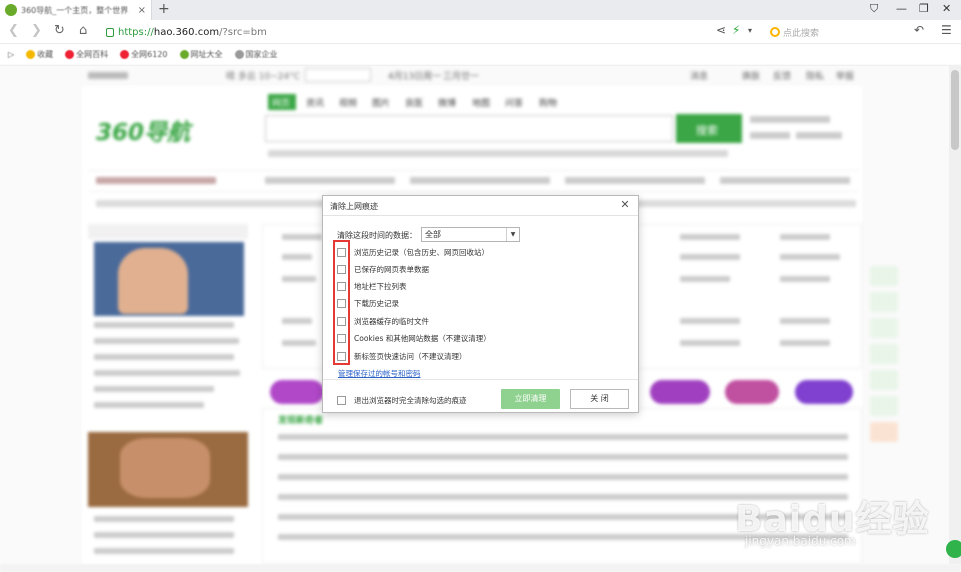 The height and width of the screenshot is (572, 961). Describe the element at coordinates (946, 30) in the screenshot. I see `menu-icon: ☰` at that location.